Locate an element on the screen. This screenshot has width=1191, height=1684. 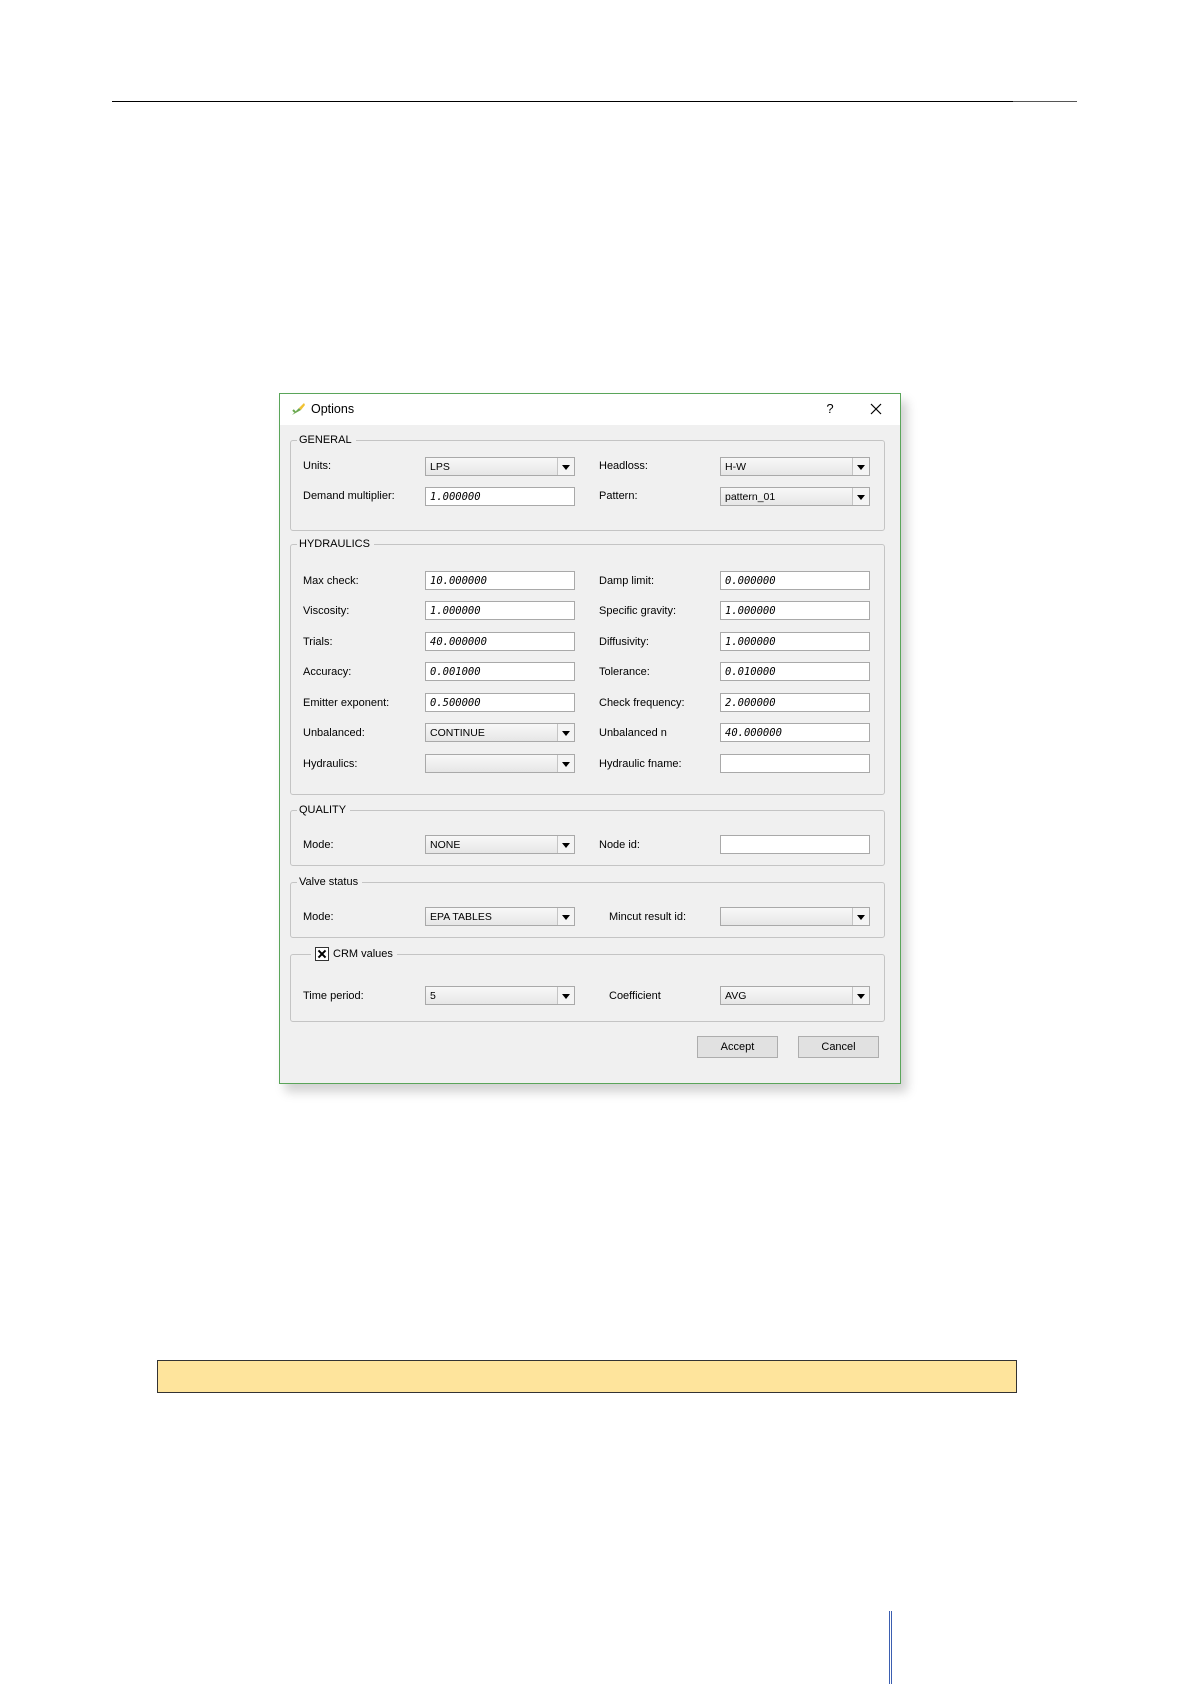
accept-button: Accept is located at coordinates (737, 1047).